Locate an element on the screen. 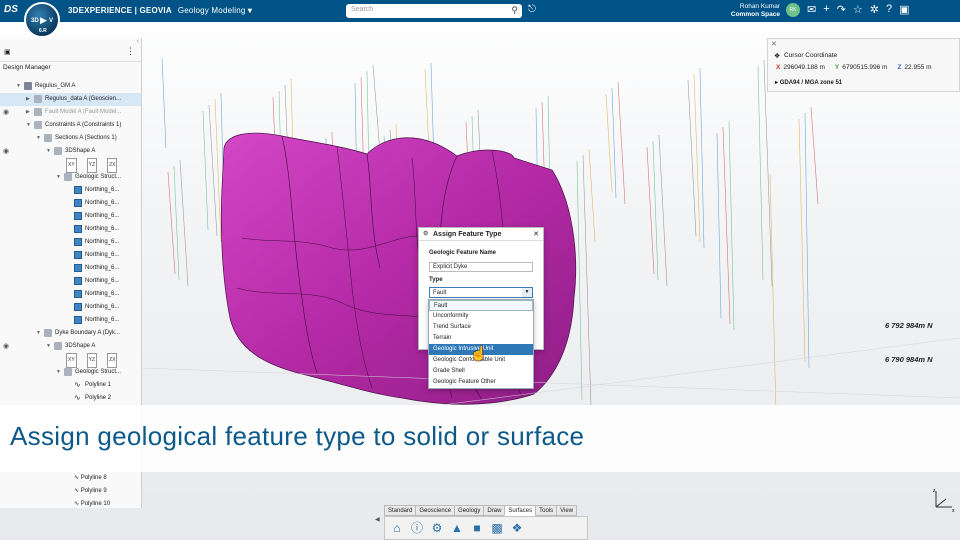  add-icon: + is located at coordinates (826, 10).